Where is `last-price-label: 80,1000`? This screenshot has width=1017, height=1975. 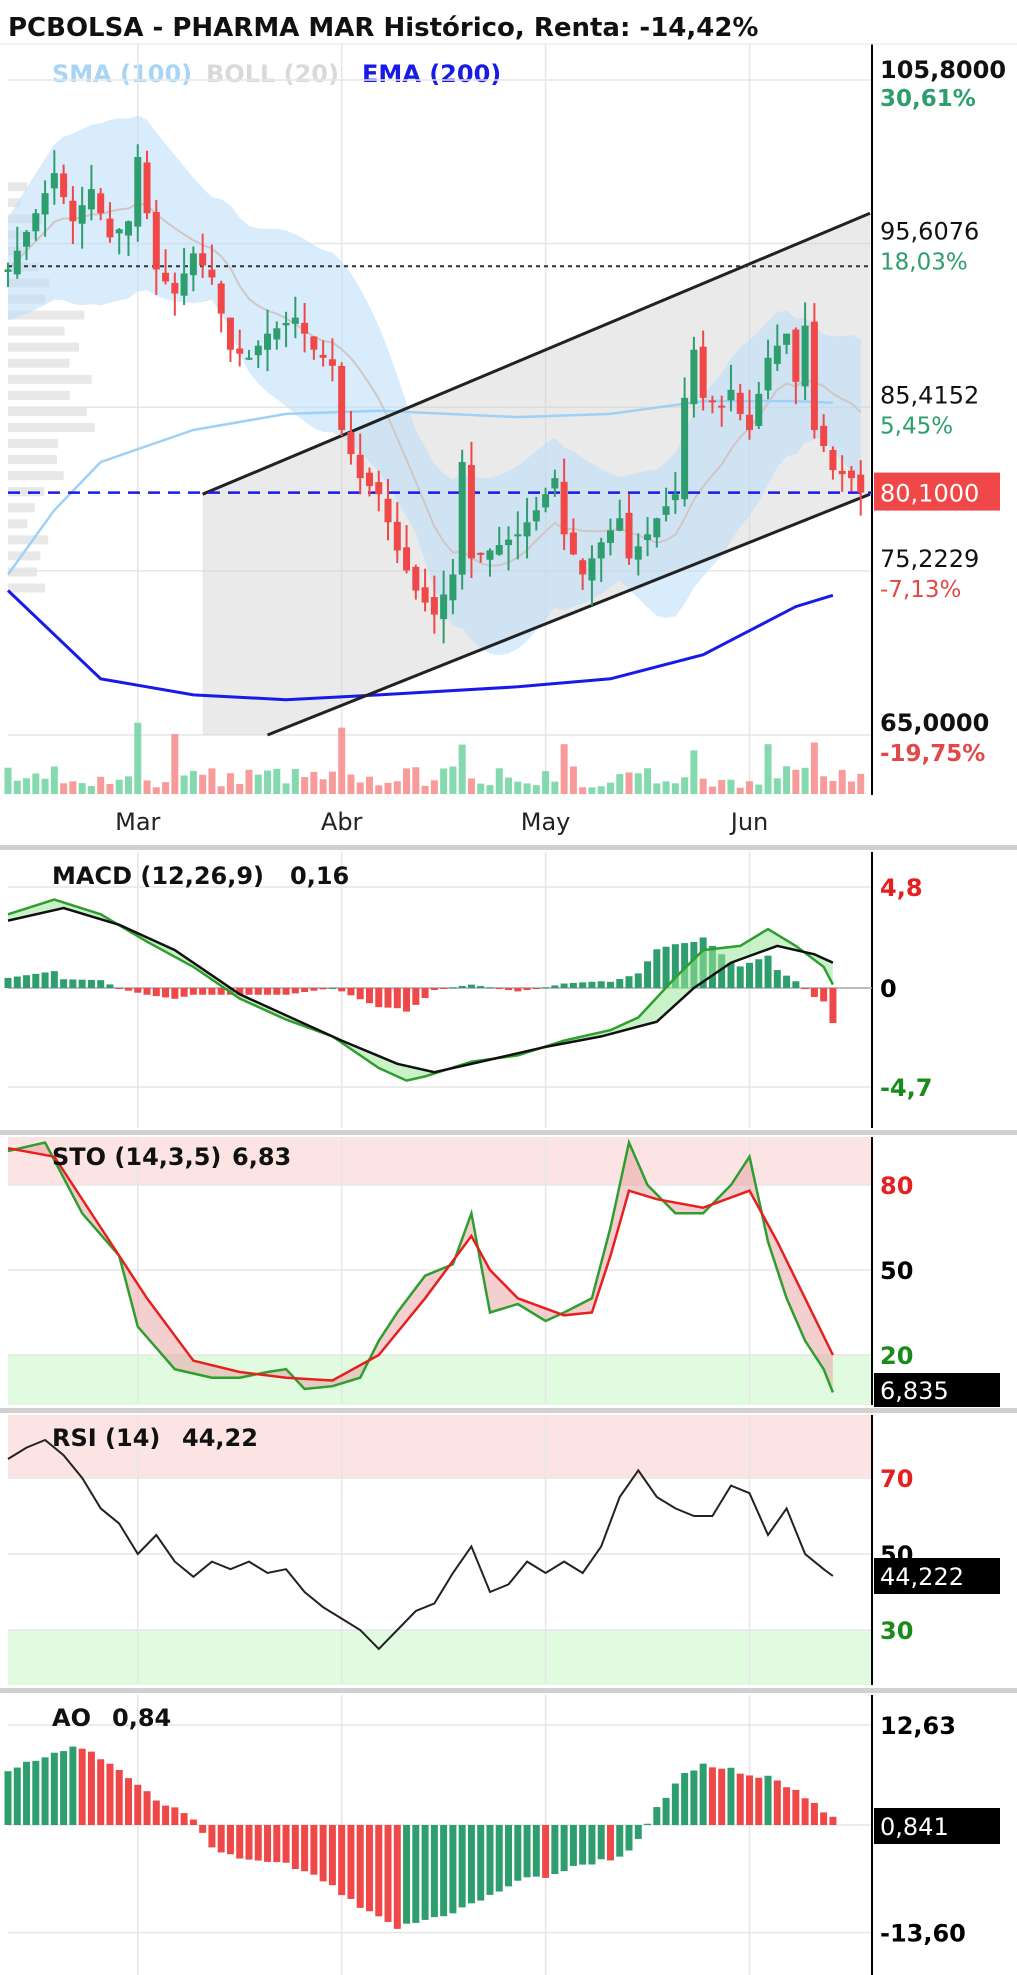 last-price-label: 80,1000 is located at coordinates (929, 494).